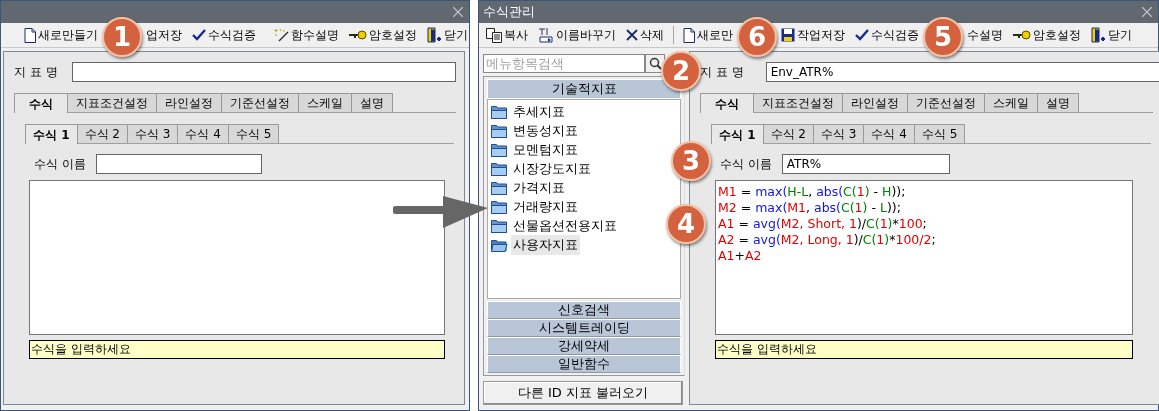  I want to click on delete-icon, so click(632, 35).